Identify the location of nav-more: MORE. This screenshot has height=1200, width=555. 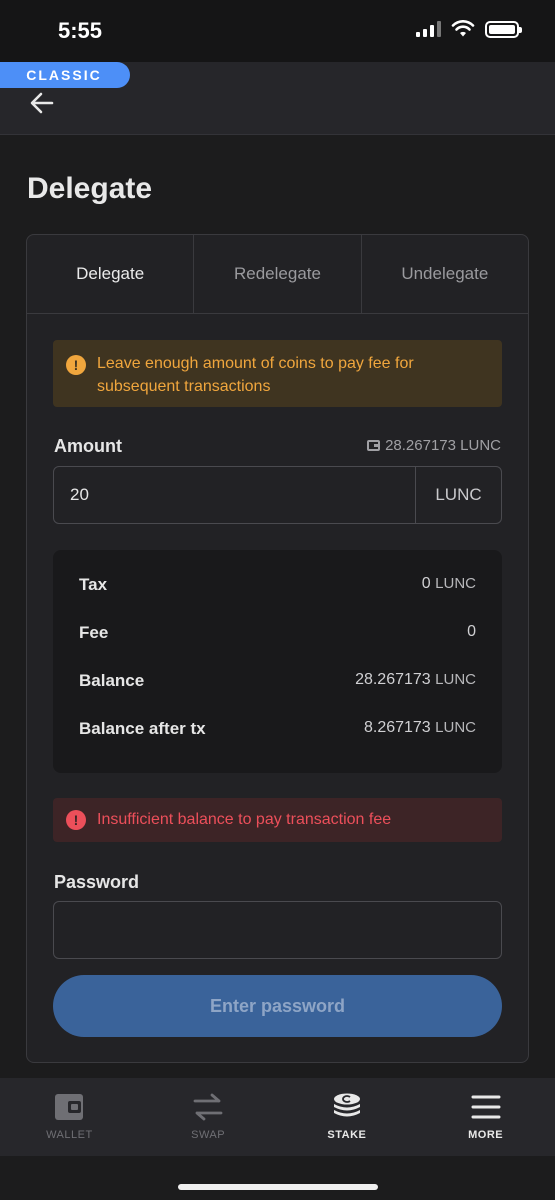
(485, 1117).